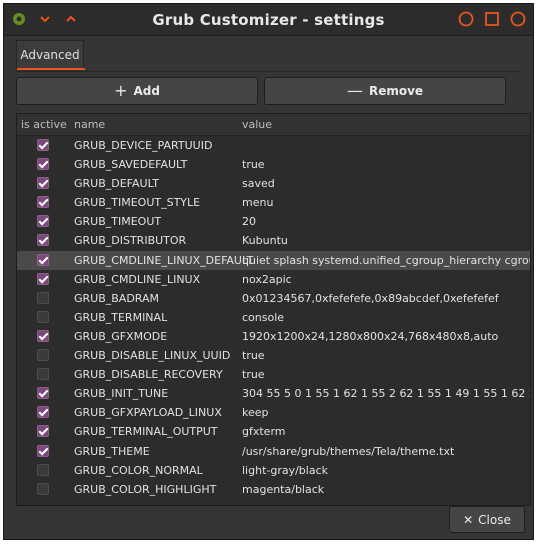 Image resolution: width=540 pixels, height=545 pixels. Describe the element at coordinates (146, 91) in the screenshot. I see `add-button-label: Add` at that location.